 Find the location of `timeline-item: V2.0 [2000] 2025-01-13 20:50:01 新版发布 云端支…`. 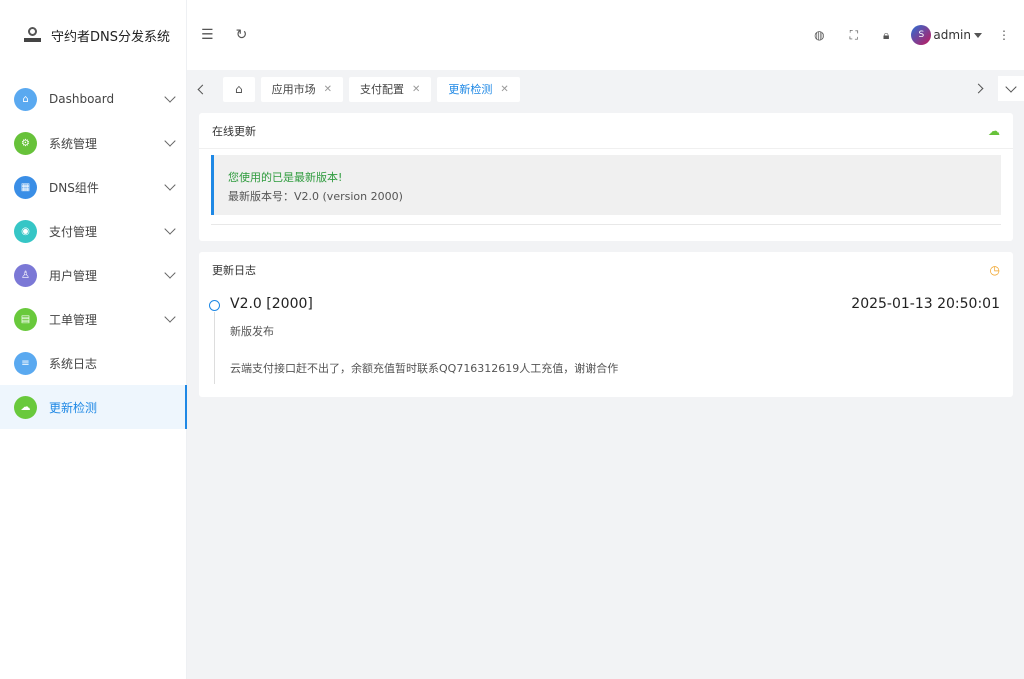

timeline-item: V2.0 [2000] 2025-01-13 20:50:01 新版发布 云端支… is located at coordinates (606, 336).